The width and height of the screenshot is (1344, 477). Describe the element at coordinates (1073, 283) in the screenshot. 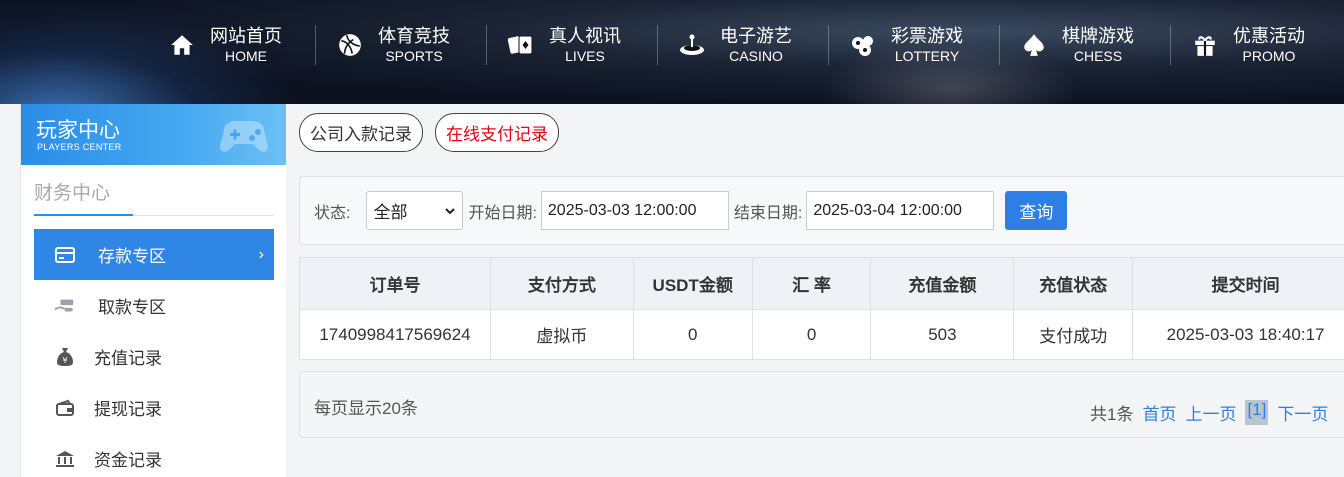

I see `column-header: 充值状态` at that location.